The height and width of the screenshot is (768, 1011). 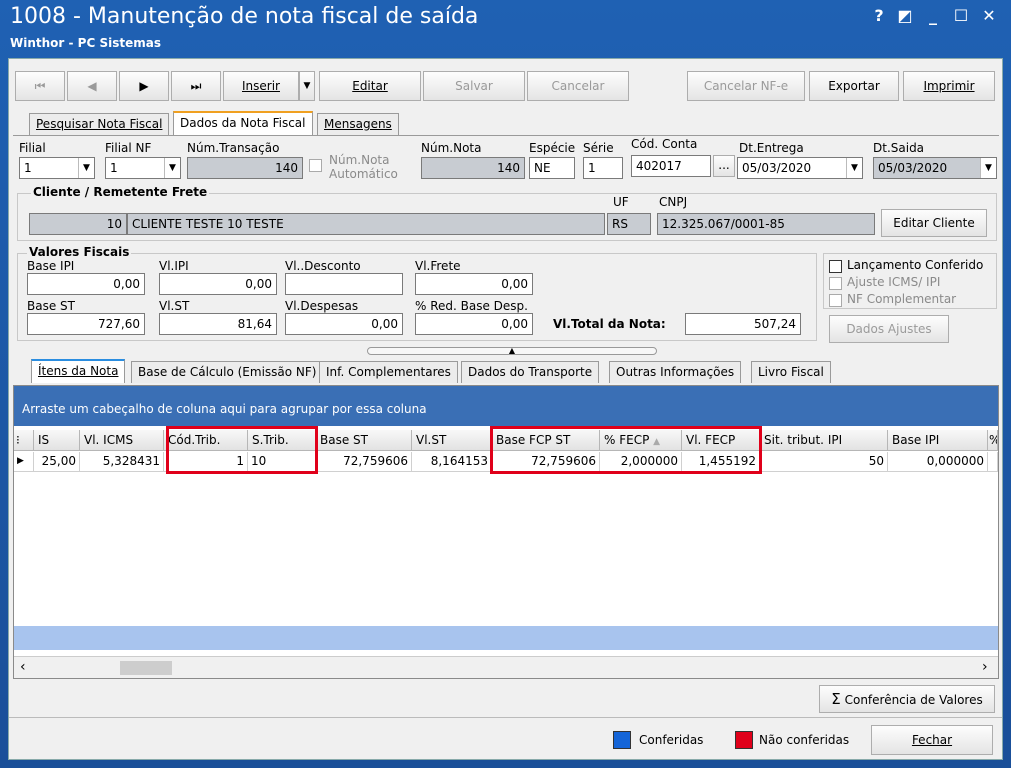 I want to click on filial-nf-select: 1 ▼, so click(x=143, y=168).